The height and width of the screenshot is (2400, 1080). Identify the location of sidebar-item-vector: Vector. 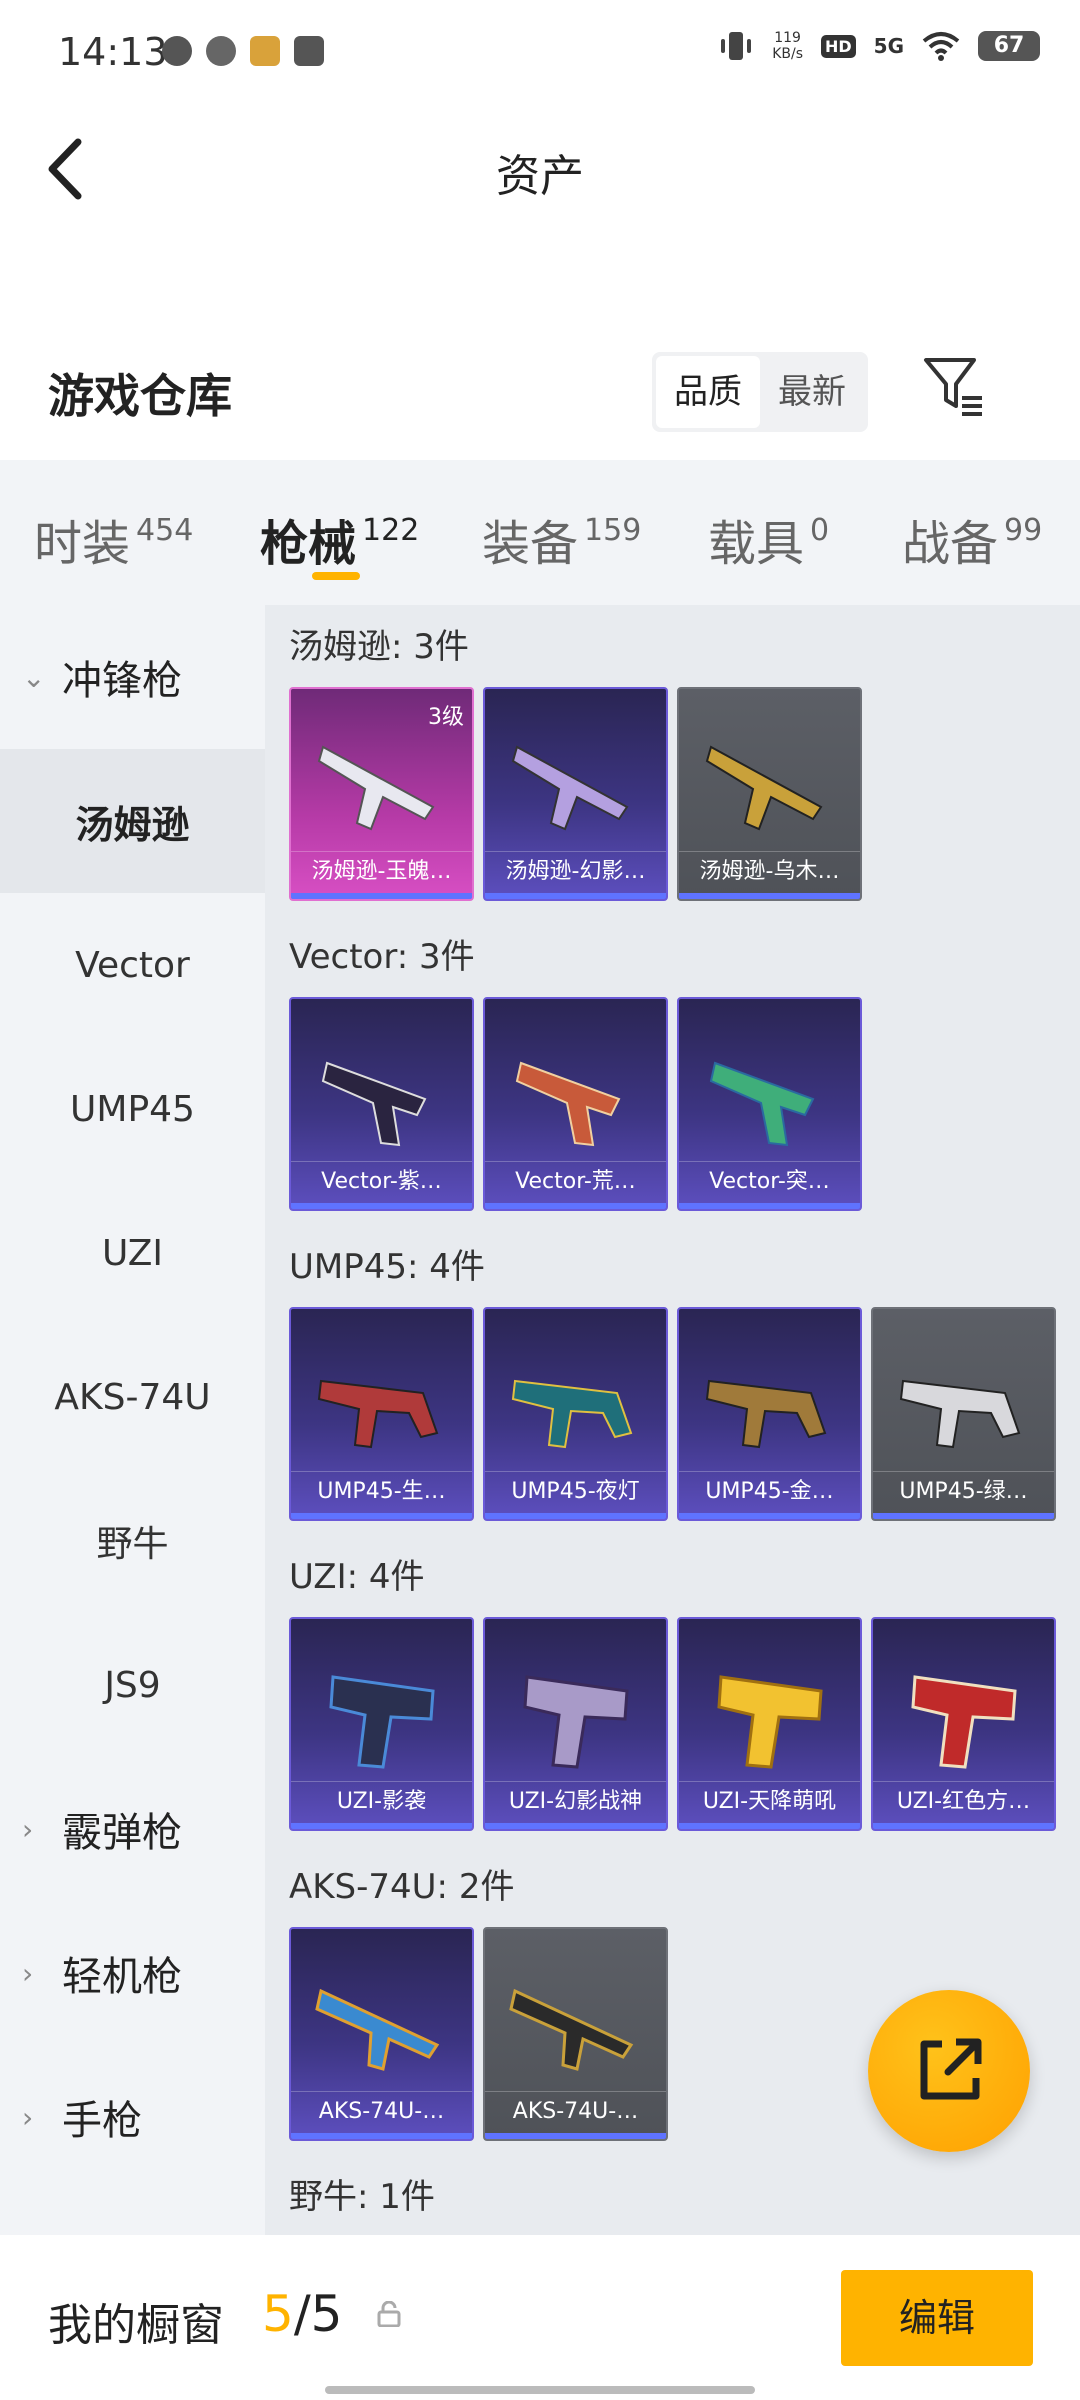
(132, 965).